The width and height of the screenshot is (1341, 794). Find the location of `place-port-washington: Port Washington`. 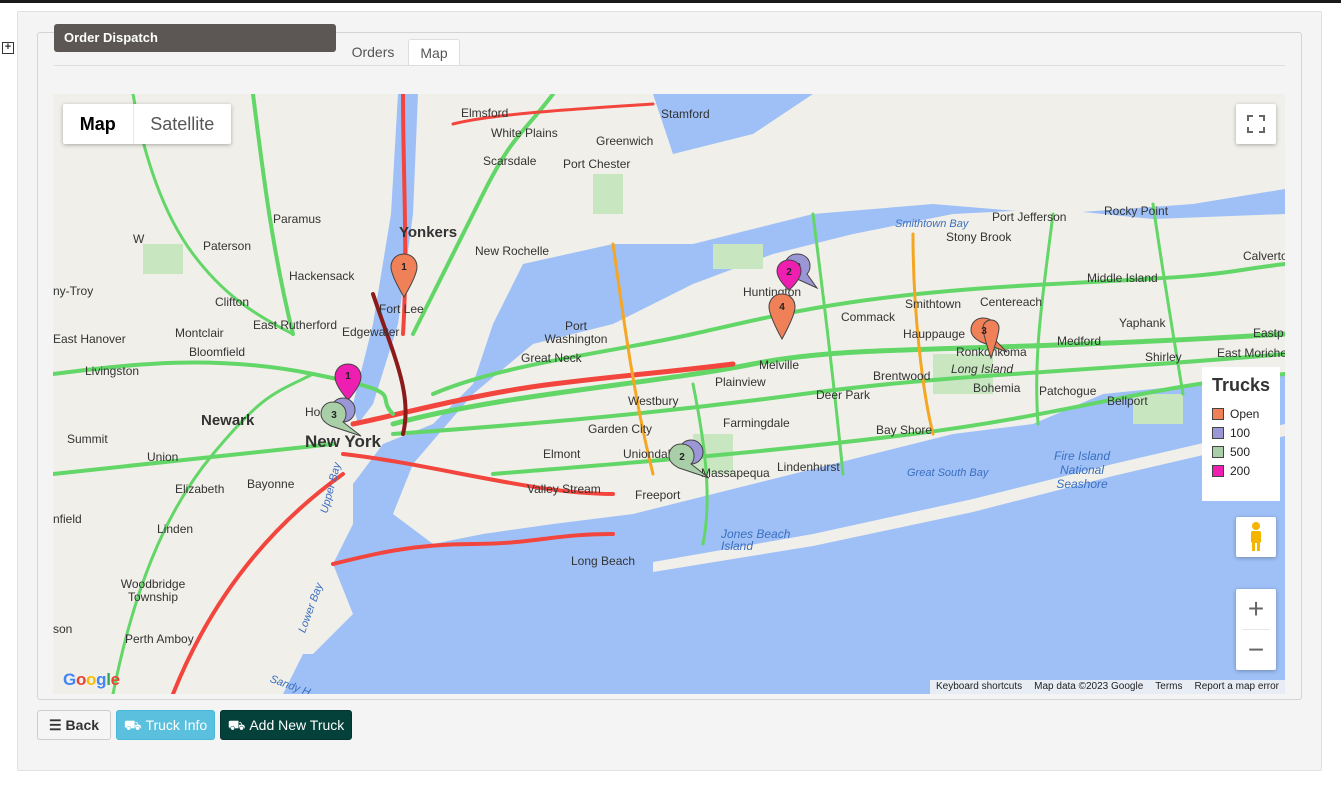

place-port-washington: Port Washington is located at coordinates (576, 332).